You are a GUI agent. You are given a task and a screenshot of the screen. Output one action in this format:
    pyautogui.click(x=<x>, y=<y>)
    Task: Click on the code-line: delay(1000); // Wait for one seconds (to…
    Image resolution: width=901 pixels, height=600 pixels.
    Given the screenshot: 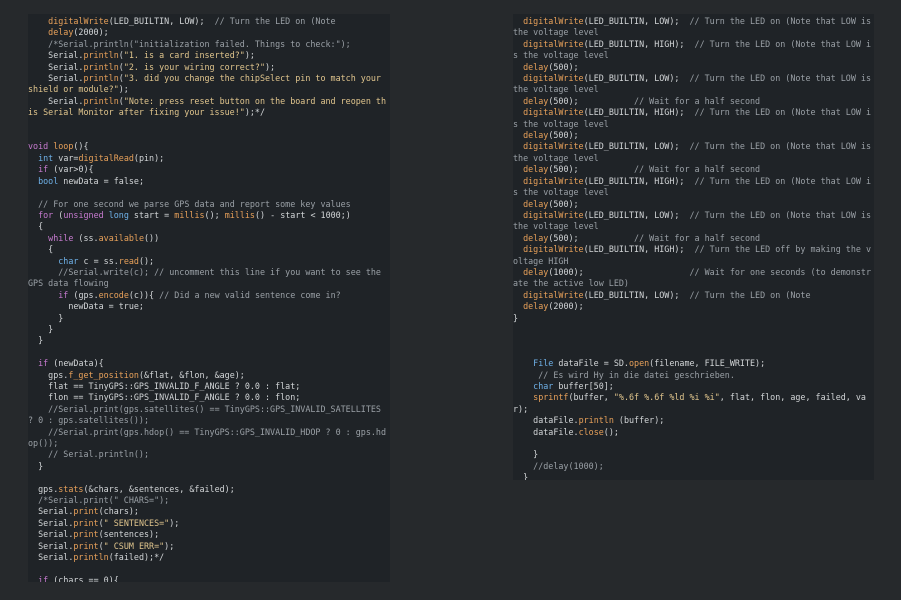 What is the action you would take?
    pyautogui.click(x=693, y=278)
    